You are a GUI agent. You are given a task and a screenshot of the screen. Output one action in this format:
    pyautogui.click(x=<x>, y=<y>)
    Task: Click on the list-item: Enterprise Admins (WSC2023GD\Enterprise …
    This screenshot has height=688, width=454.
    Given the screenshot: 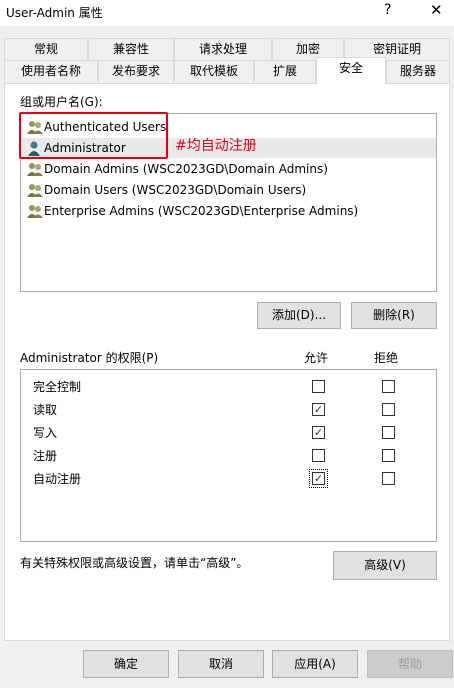 What is the action you would take?
    pyautogui.click(x=229, y=211)
    